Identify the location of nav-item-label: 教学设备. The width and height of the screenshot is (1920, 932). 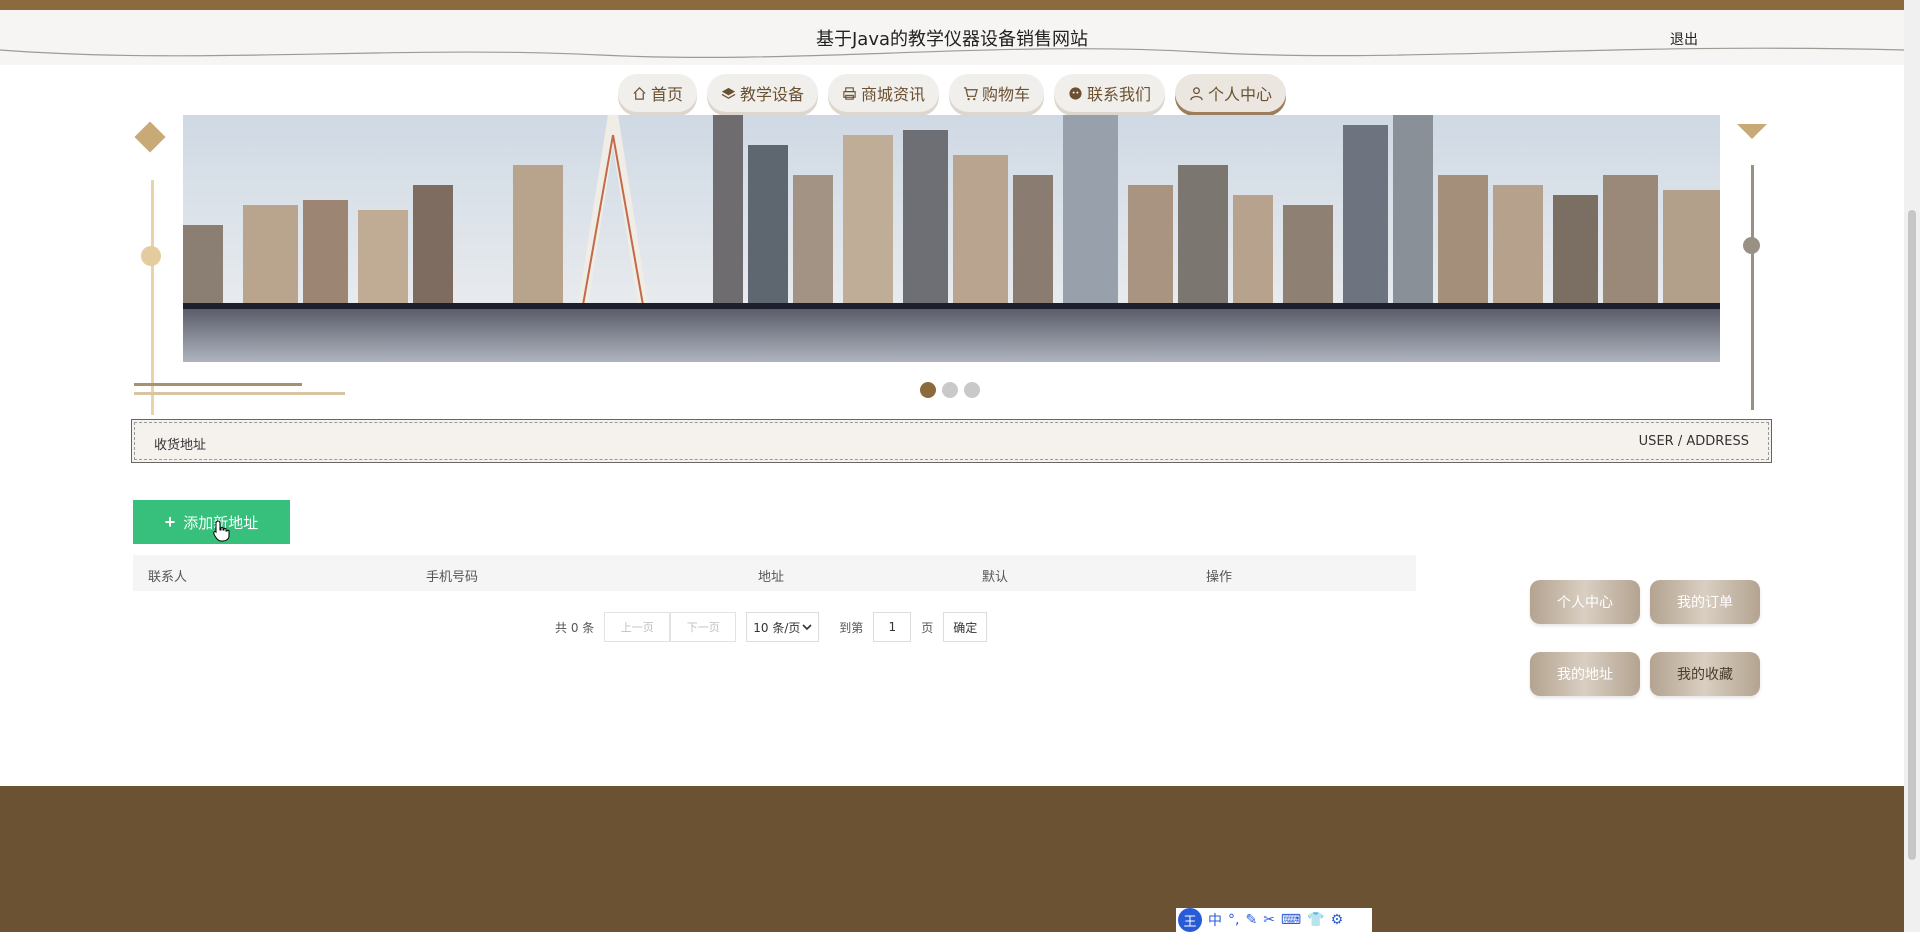
(771, 94).